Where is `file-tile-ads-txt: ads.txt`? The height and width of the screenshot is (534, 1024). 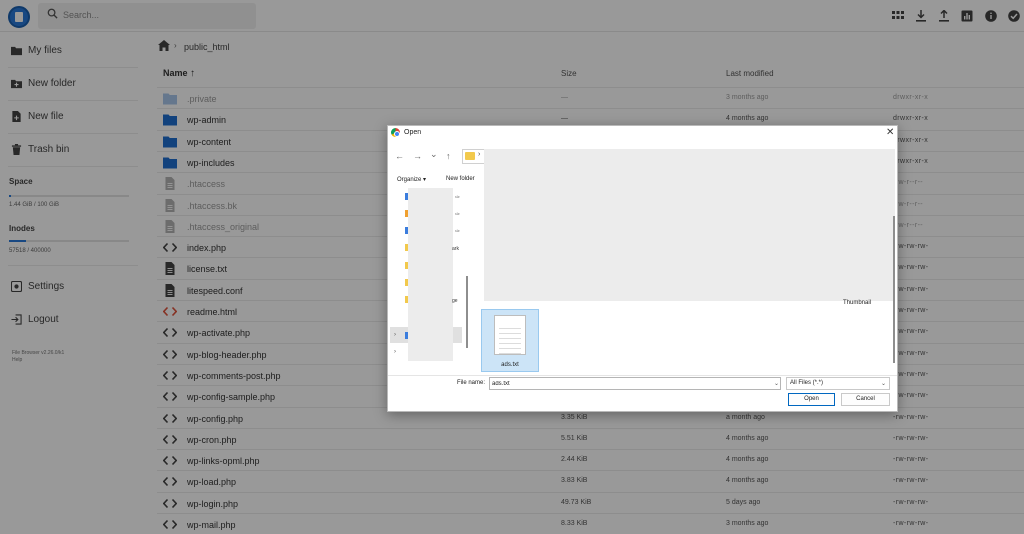 file-tile-ads-txt: ads.txt is located at coordinates (510, 340).